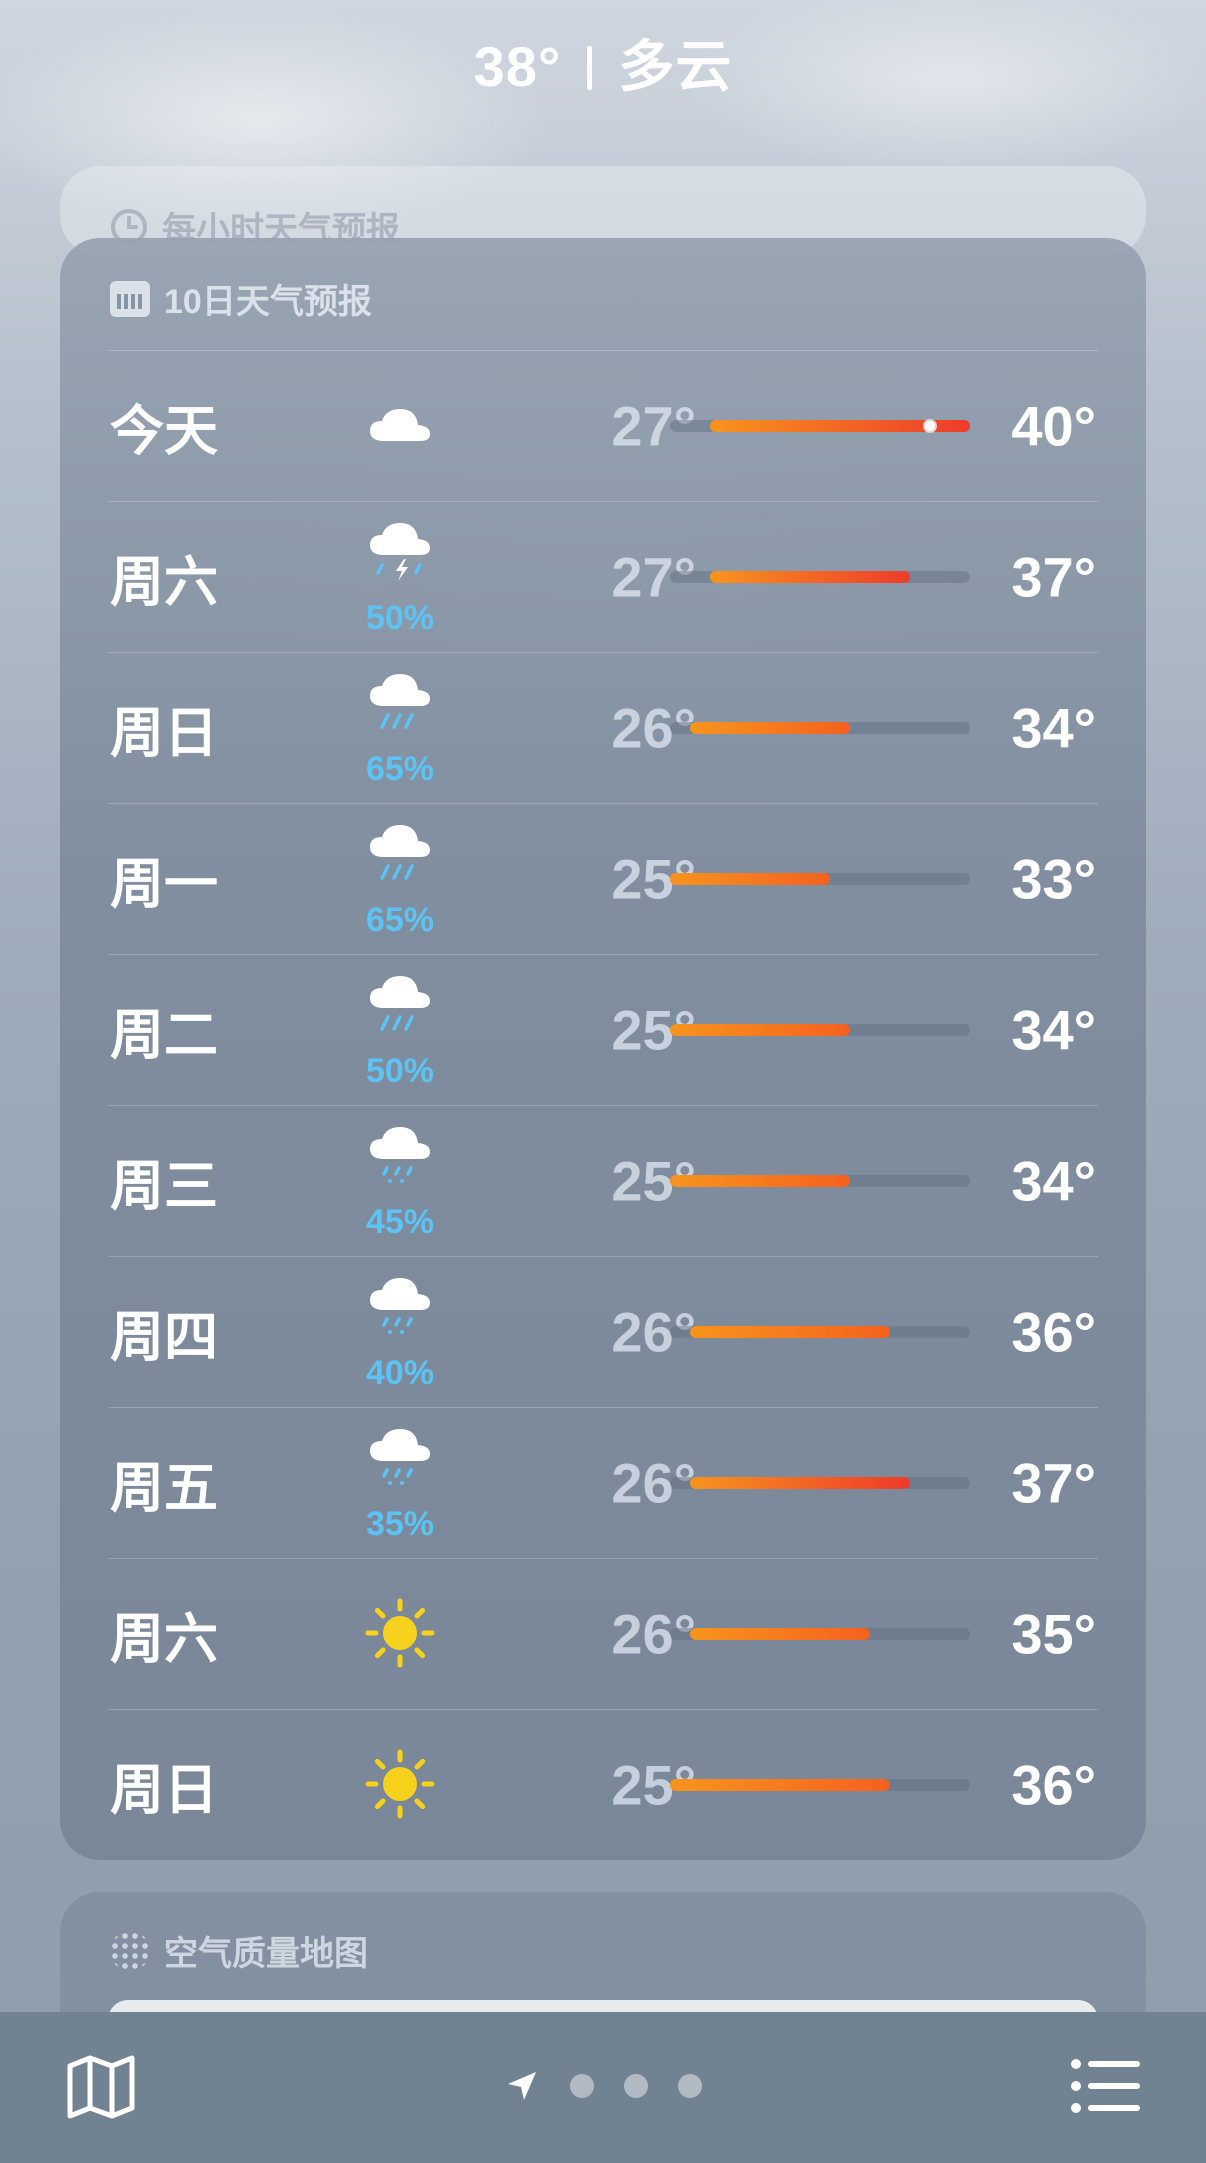  What do you see at coordinates (603, 1482) in the screenshot?
I see `forecast-row: 周五 35% 26° 37°` at bounding box center [603, 1482].